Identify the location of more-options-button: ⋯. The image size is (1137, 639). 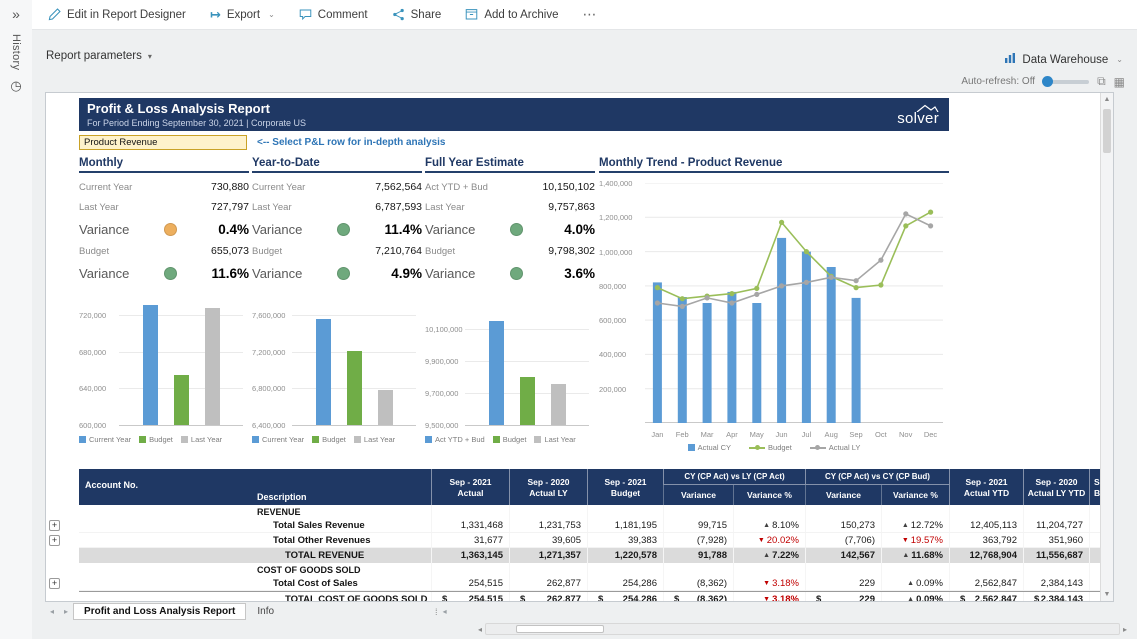
(589, 14).